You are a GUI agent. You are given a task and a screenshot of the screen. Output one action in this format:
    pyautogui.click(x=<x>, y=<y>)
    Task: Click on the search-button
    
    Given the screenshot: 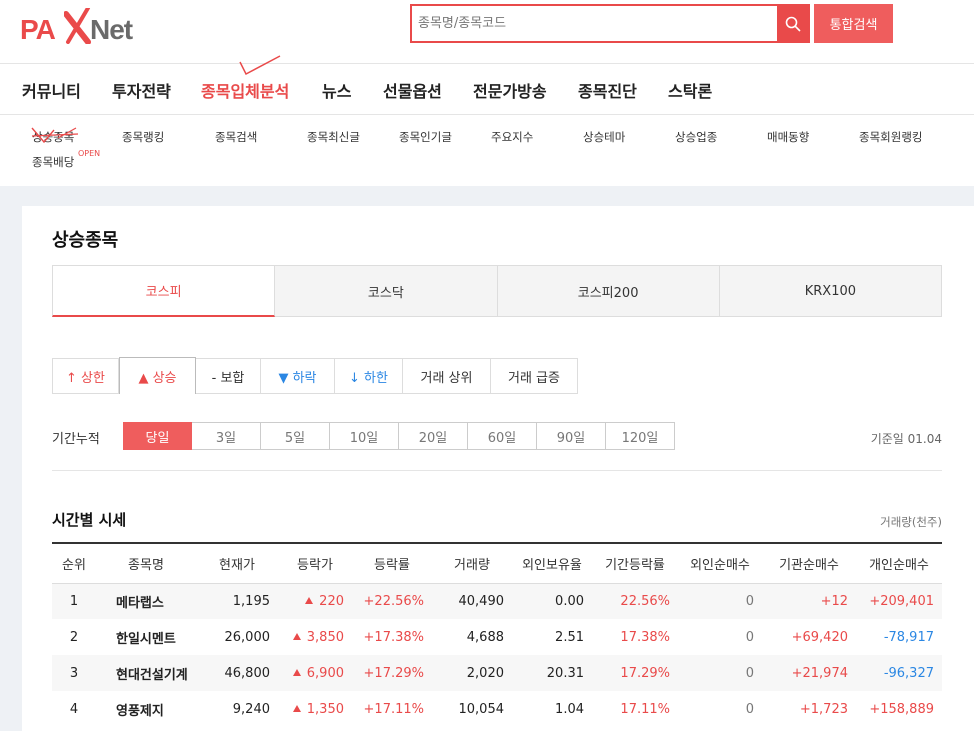 What is the action you would take?
    pyautogui.click(x=792, y=23)
    